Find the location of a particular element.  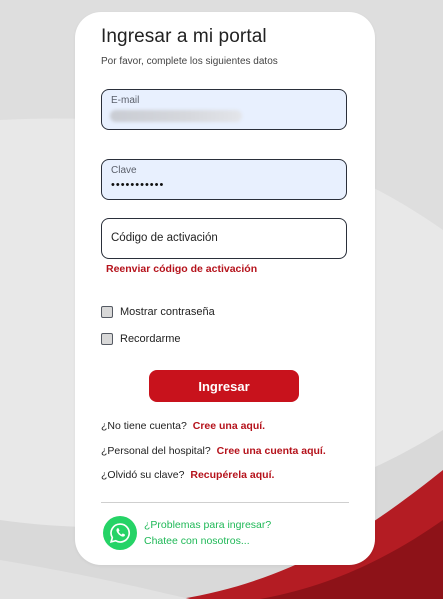

password-label: Clave is located at coordinates (124, 170).